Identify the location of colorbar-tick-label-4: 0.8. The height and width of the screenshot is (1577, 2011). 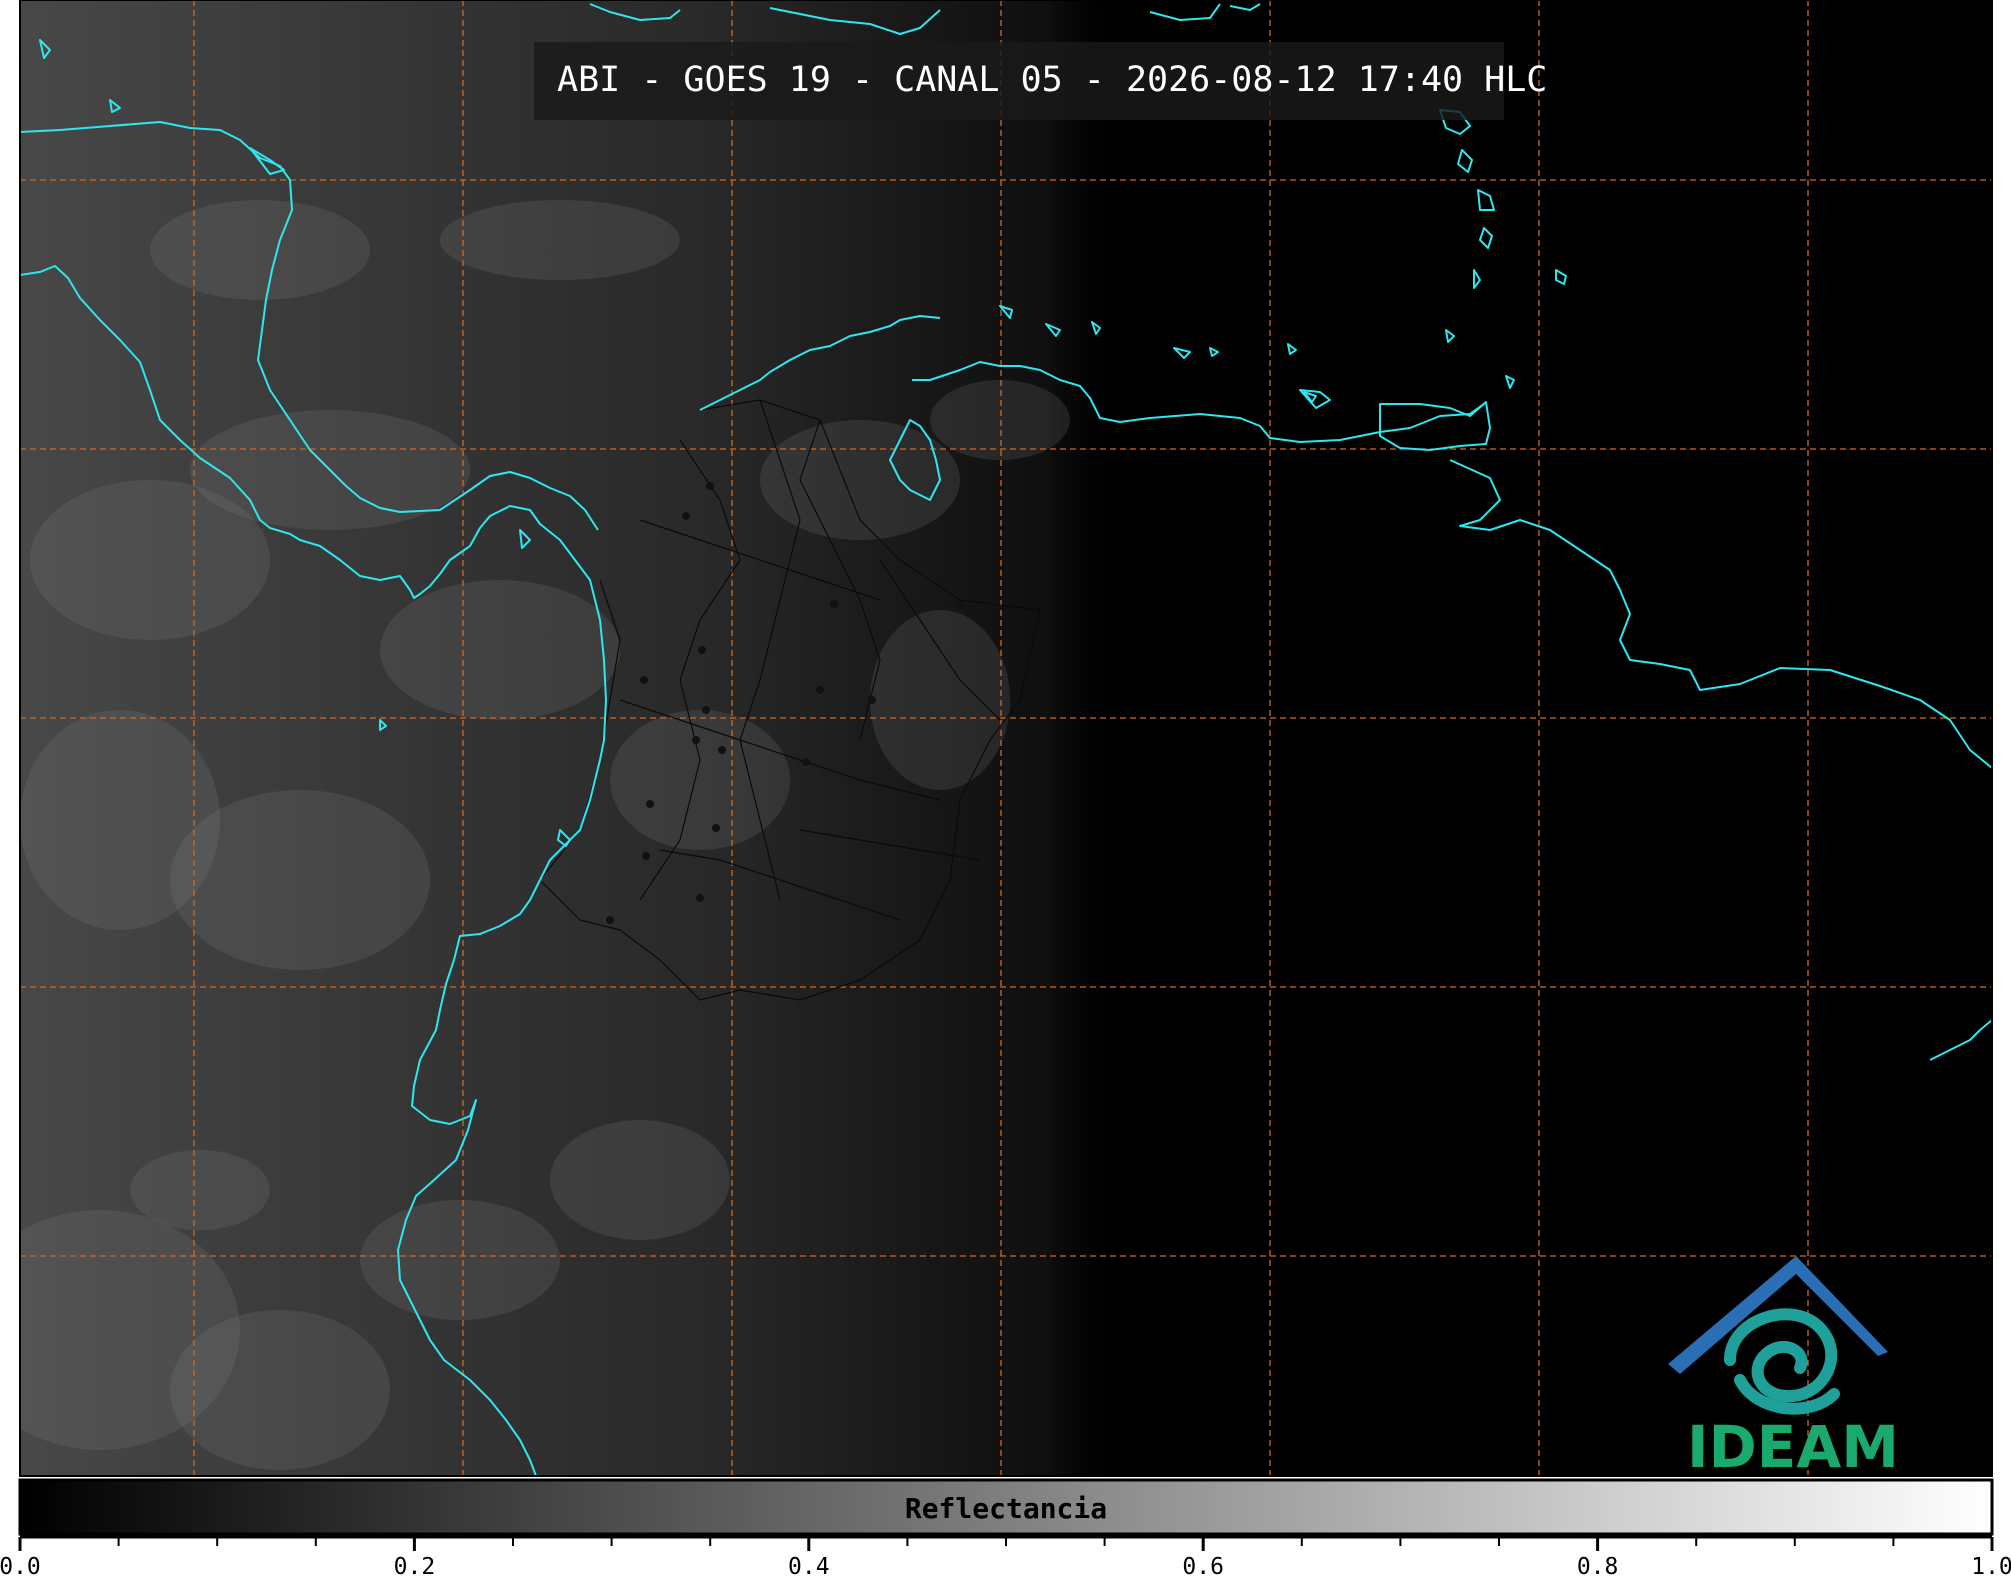
(1598, 1565).